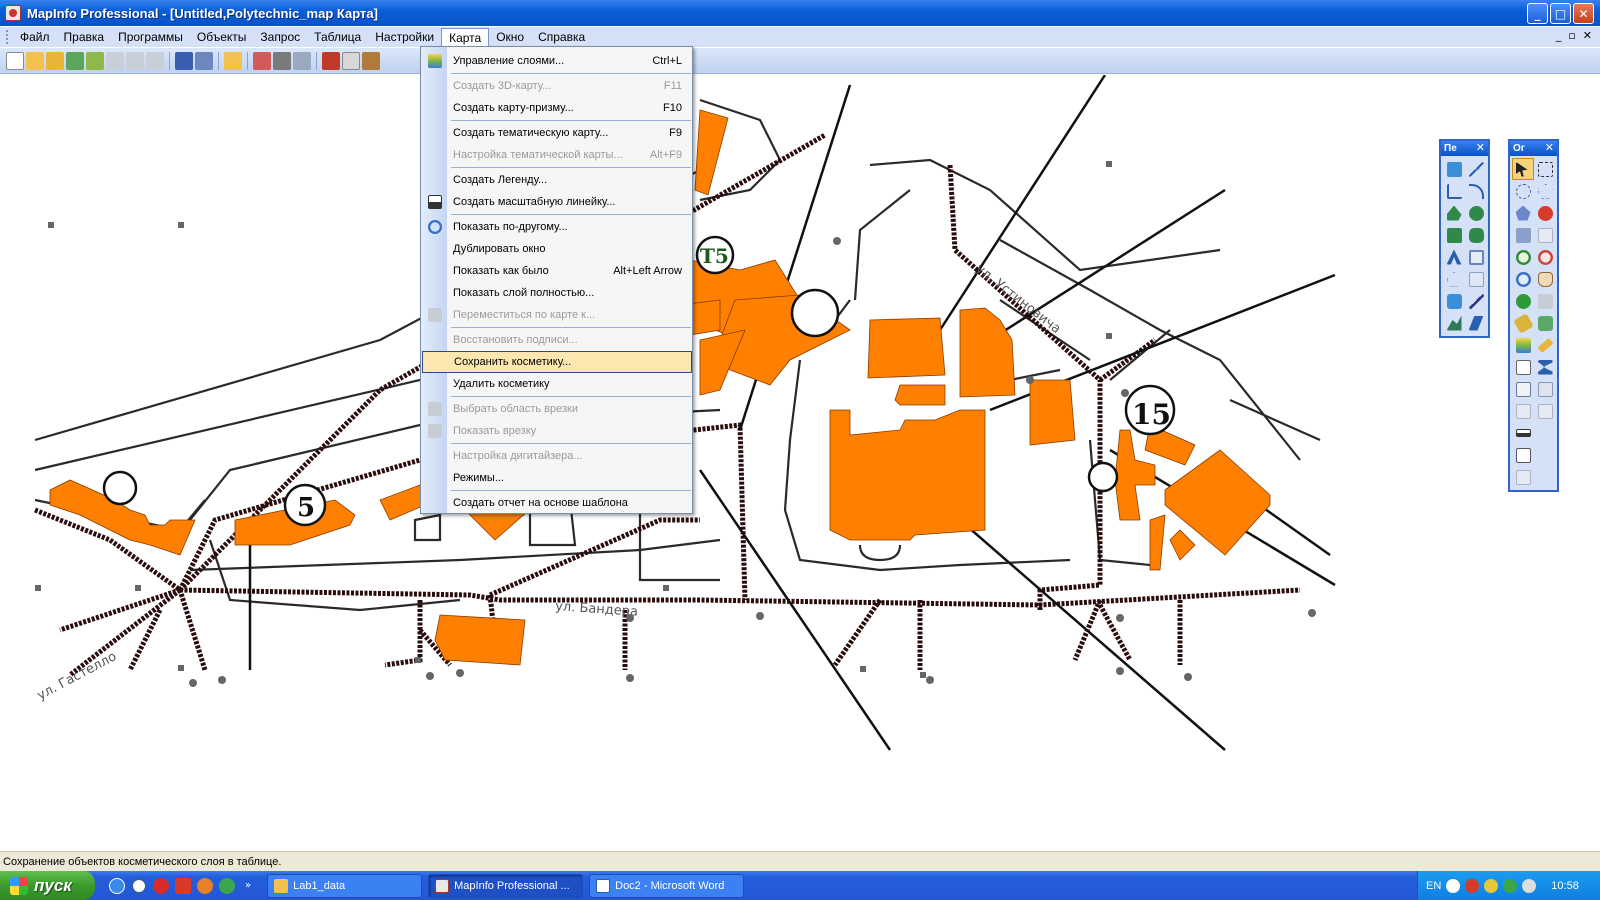  Describe the element at coordinates (84, 37) in the screenshot. I see `menu-edit: Правка` at that location.